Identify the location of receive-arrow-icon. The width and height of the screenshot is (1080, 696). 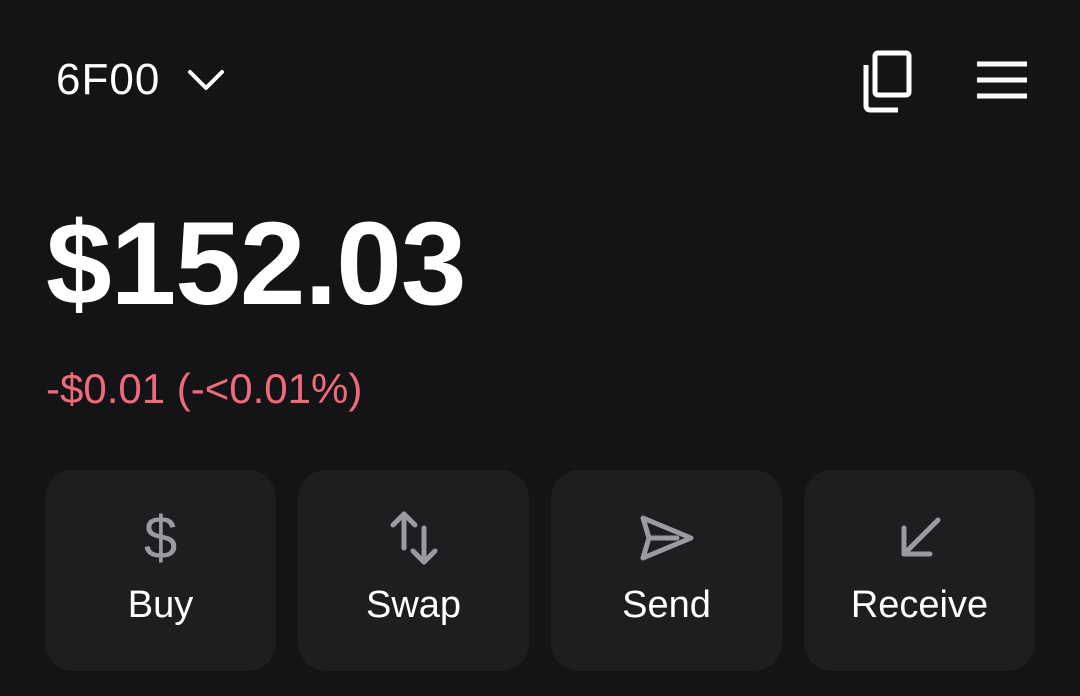
(920, 538).